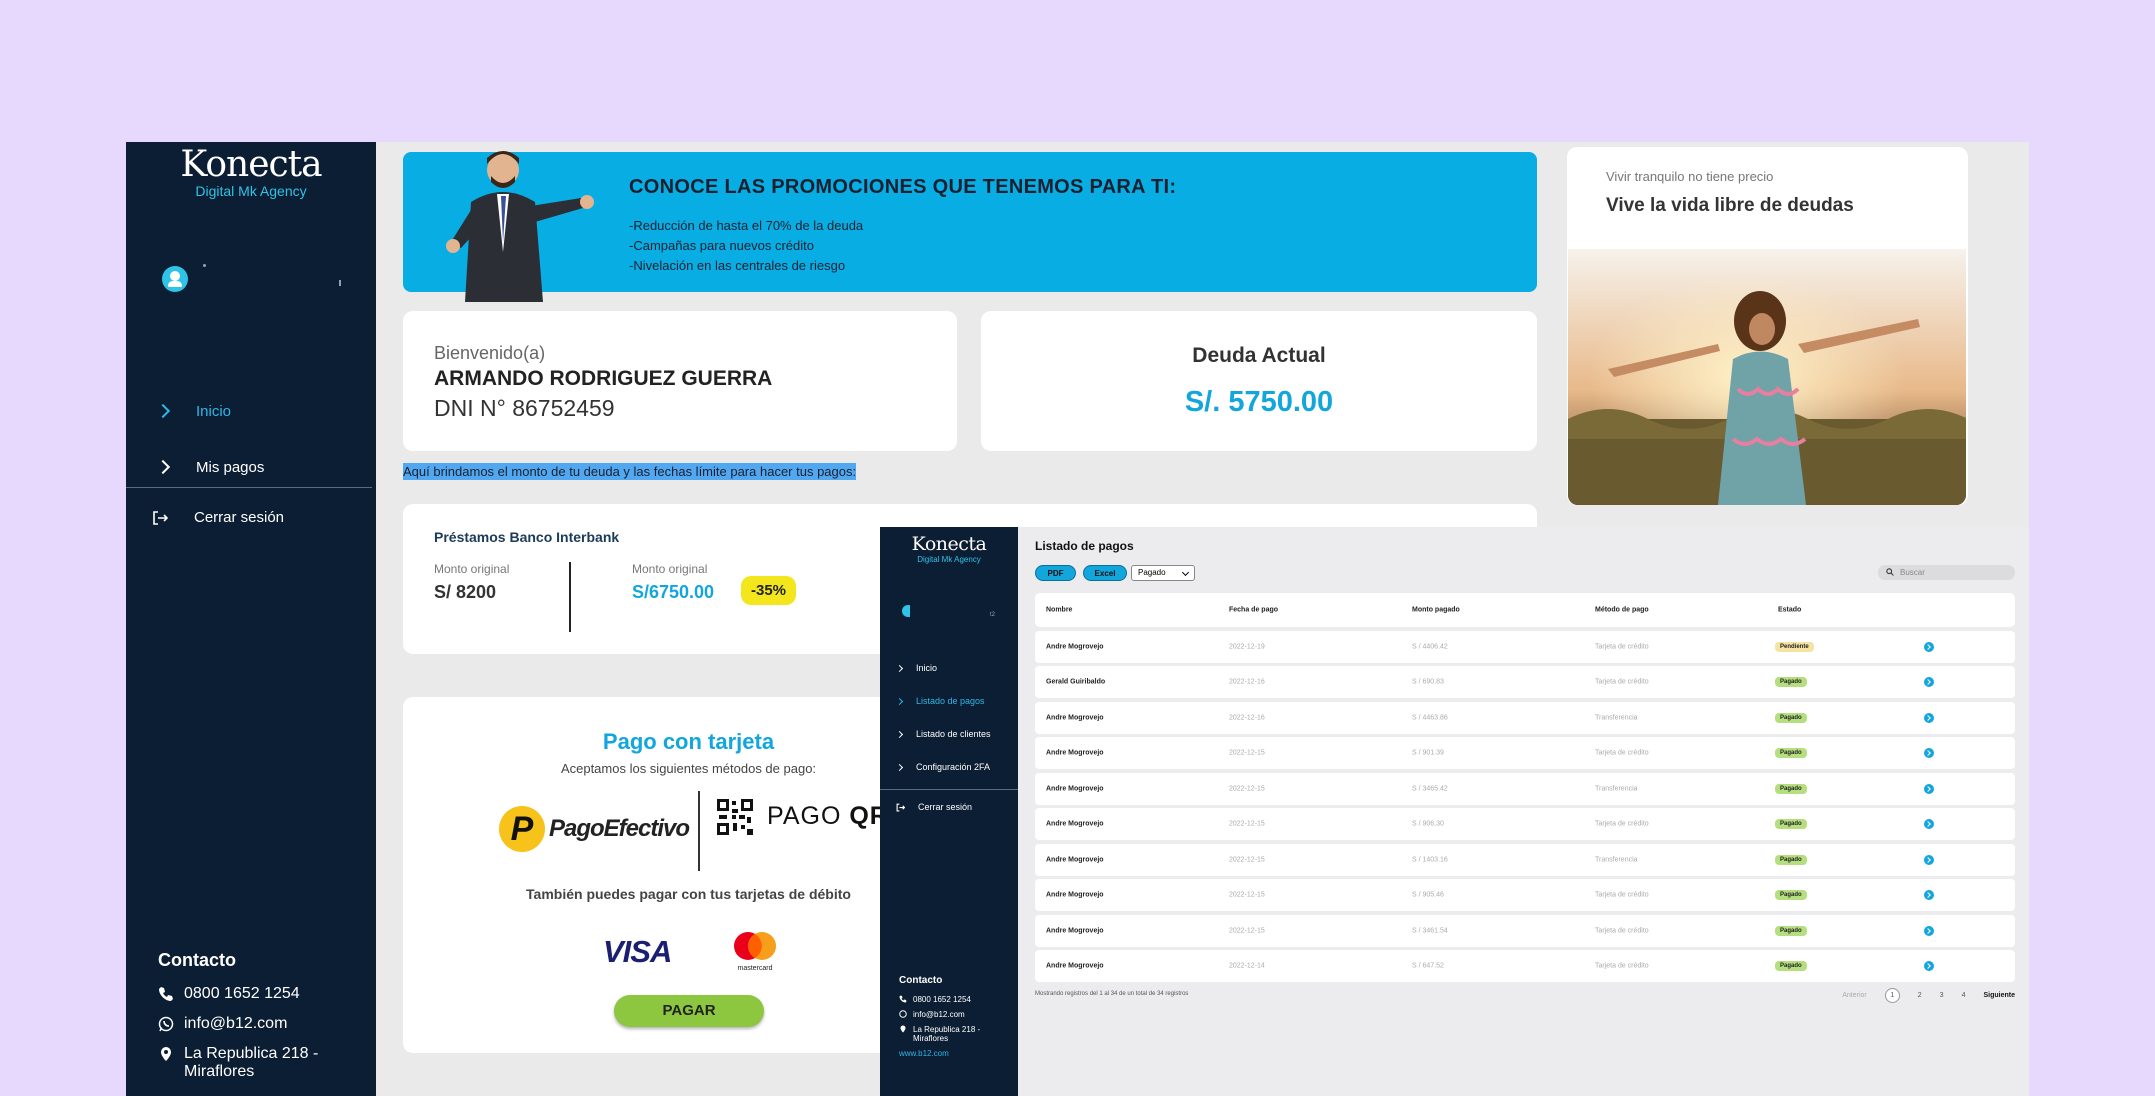  What do you see at coordinates (1892, 995) in the screenshot?
I see `pagination-page: 1` at bounding box center [1892, 995].